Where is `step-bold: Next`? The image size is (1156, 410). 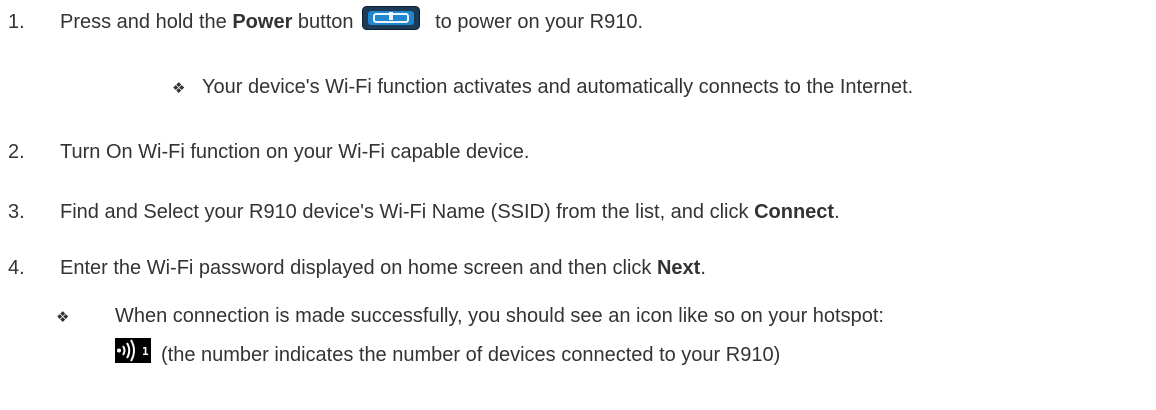
step-bold: Next is located at coordinates (678, 268).